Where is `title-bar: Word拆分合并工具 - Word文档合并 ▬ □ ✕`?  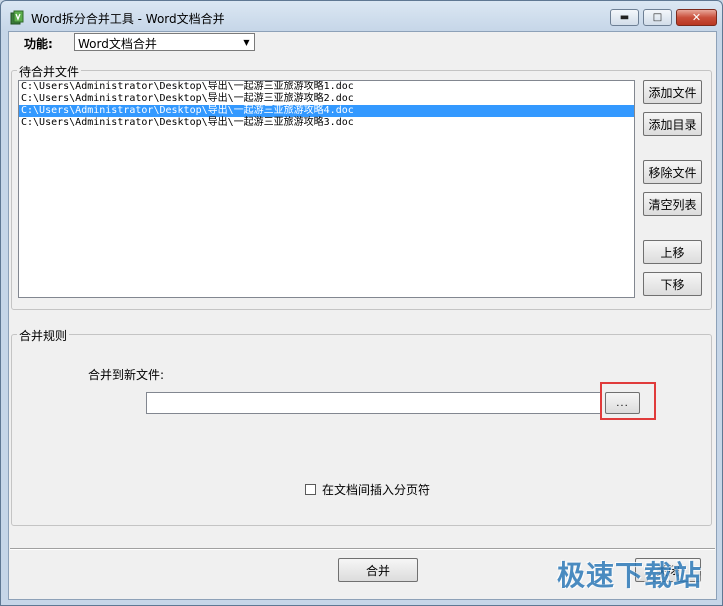
title-bar: Word拆分合并工具 - Word文档合并 ▬ □ ✕ is located at coordinates (361, 16).